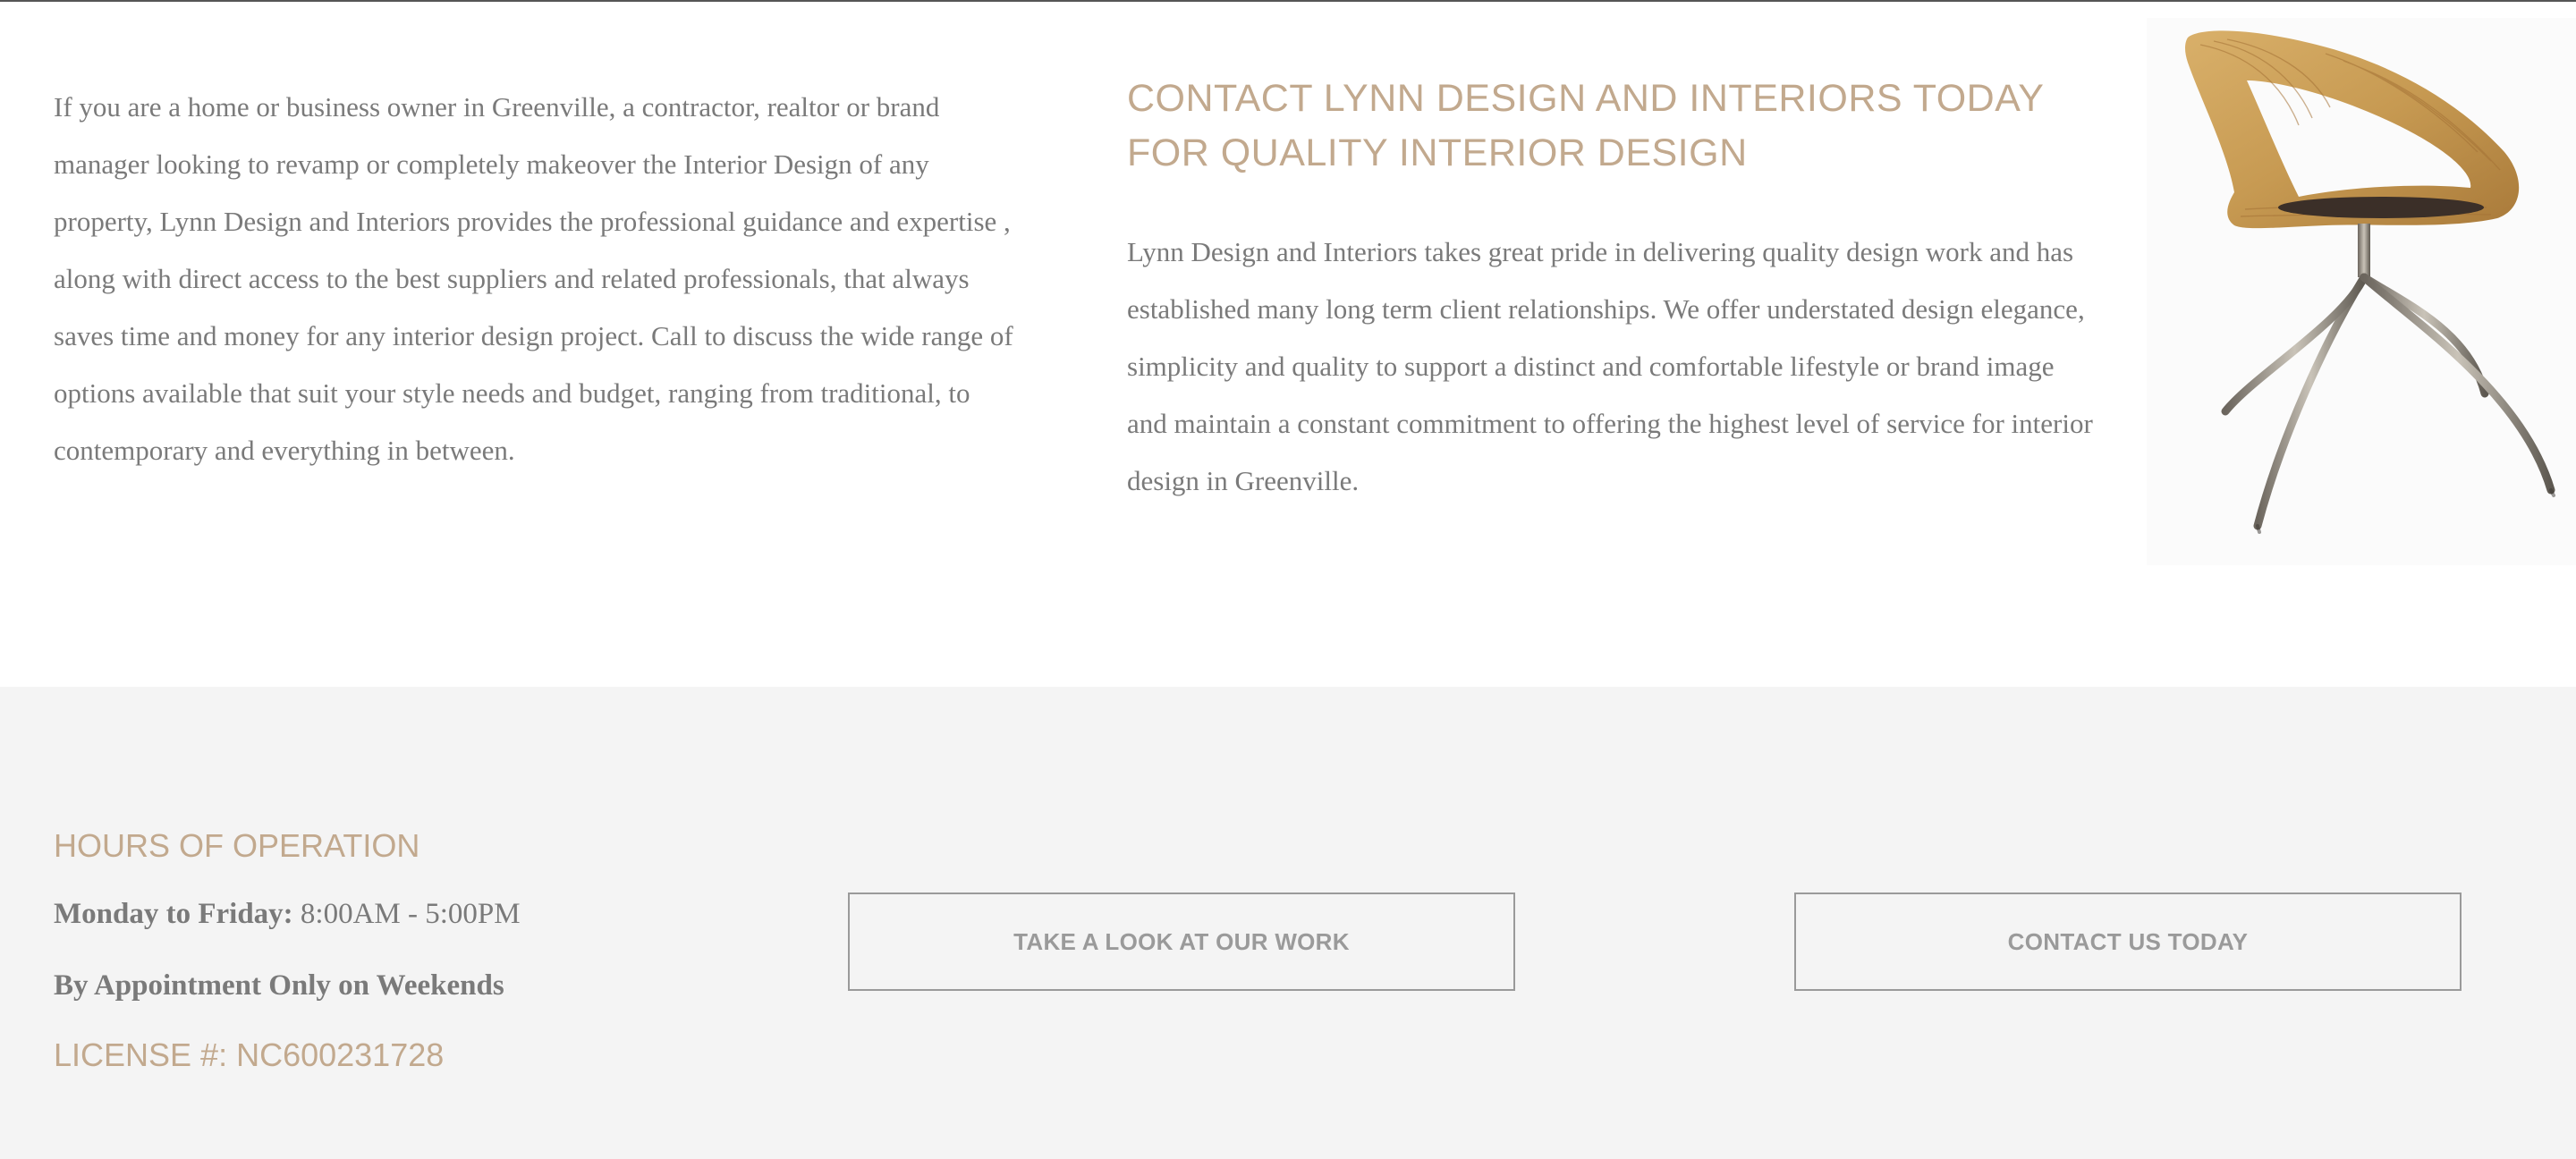  I want to click on contact-us-button: CONTACT US TODAY, so click(2128, 942).